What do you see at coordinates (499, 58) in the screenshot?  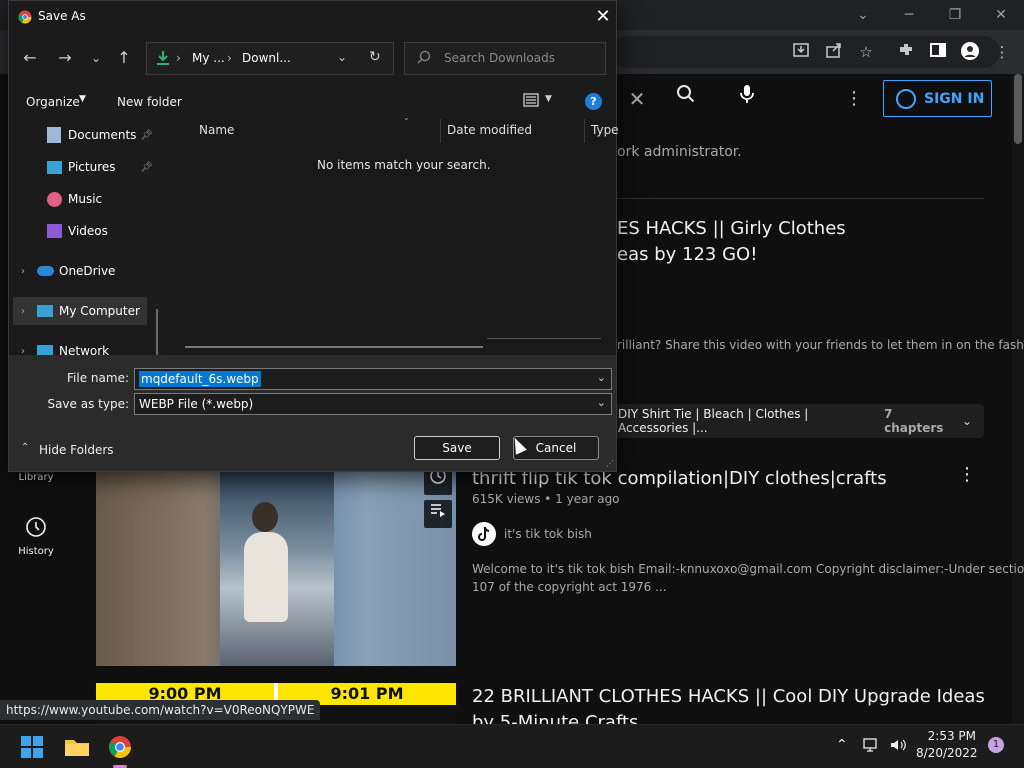 I see `search-placeholder: Search Downloads` at bounding box center [499, 58].